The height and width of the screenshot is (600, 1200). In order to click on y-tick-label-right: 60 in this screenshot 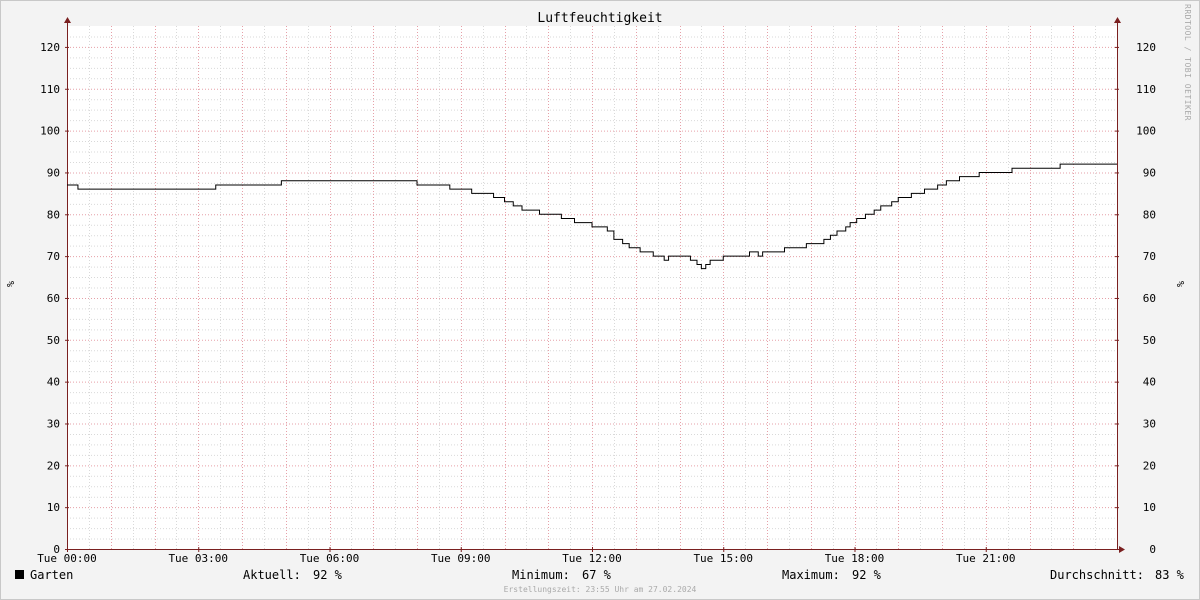, I will do `click(1149, 298)`.